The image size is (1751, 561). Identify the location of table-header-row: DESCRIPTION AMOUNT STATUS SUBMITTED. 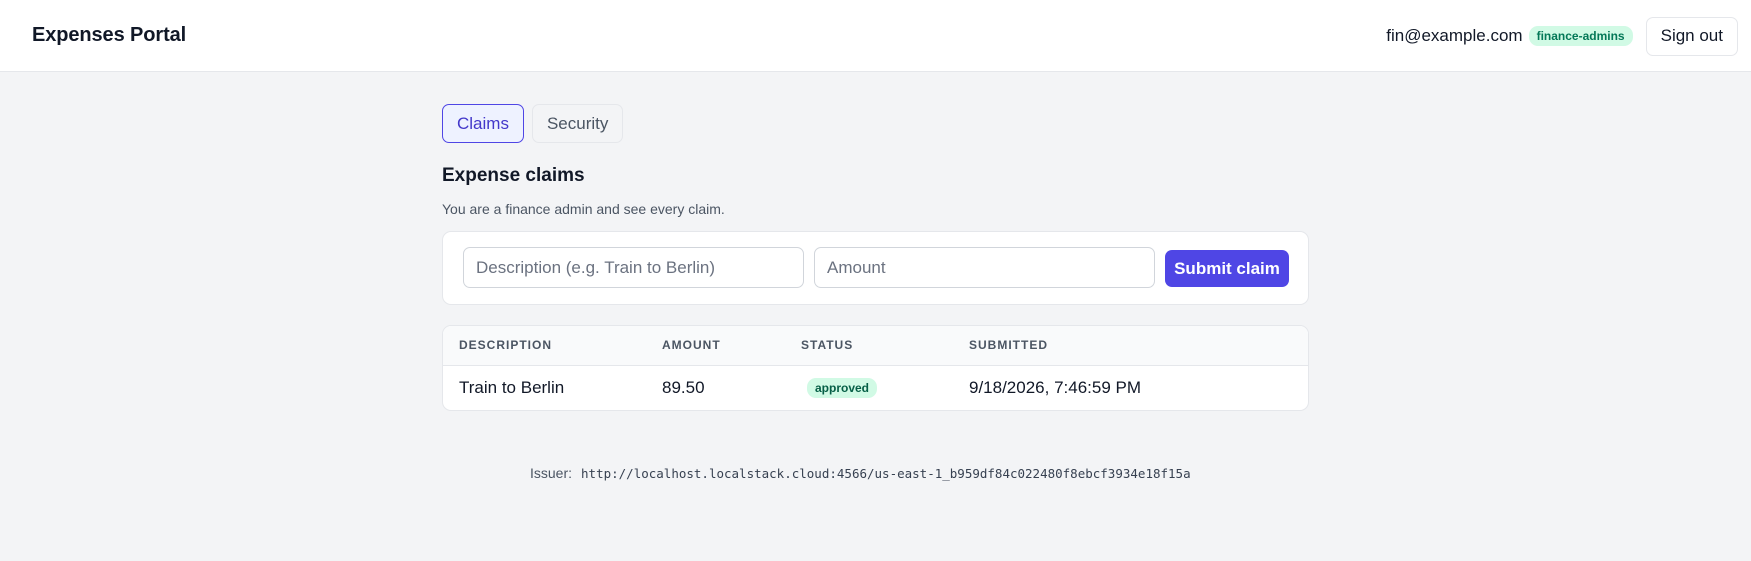
(875, 346).